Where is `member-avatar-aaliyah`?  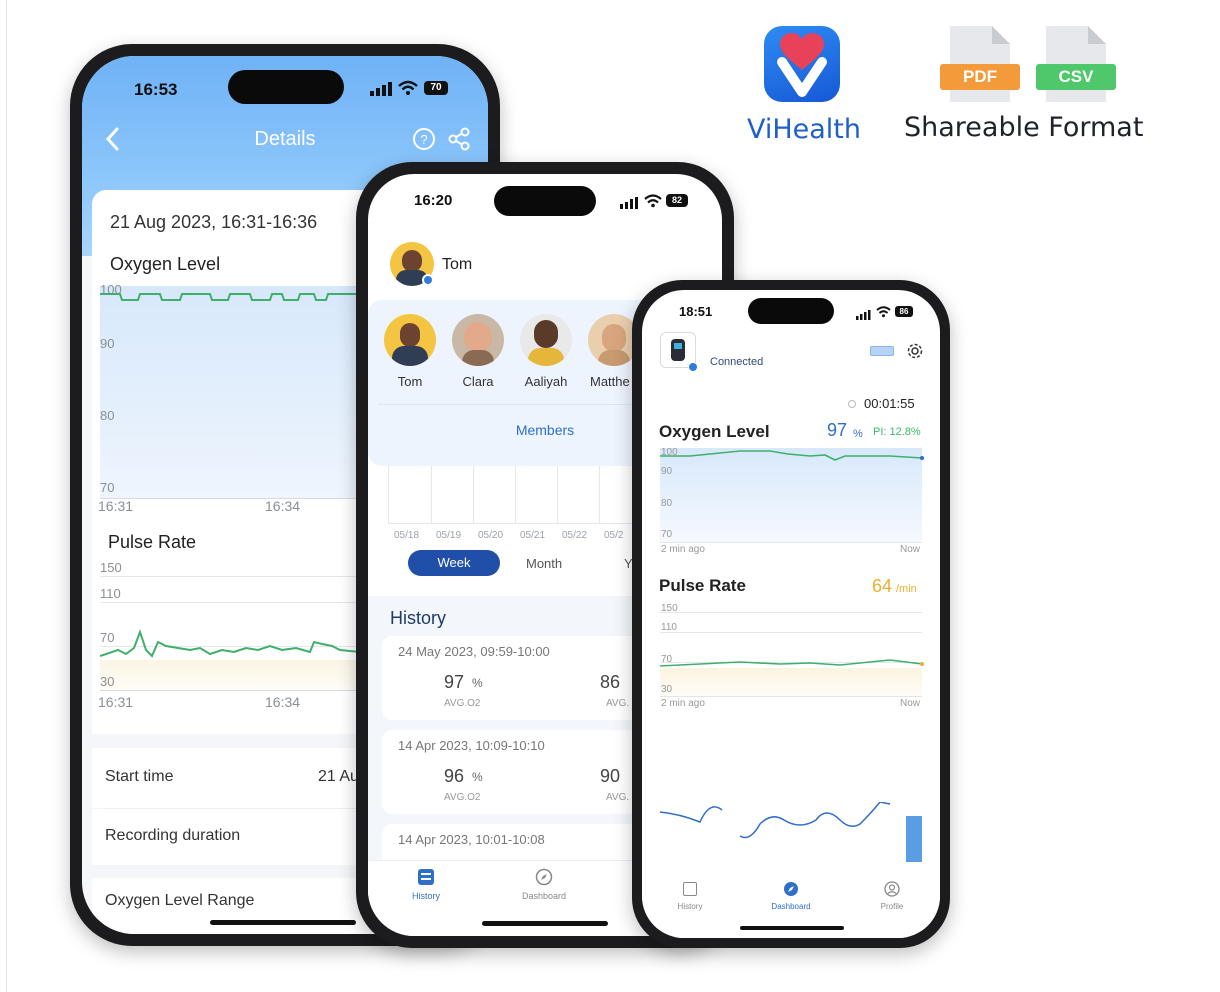 member-avatar-aaliyah is located at coordinates (546, 340).